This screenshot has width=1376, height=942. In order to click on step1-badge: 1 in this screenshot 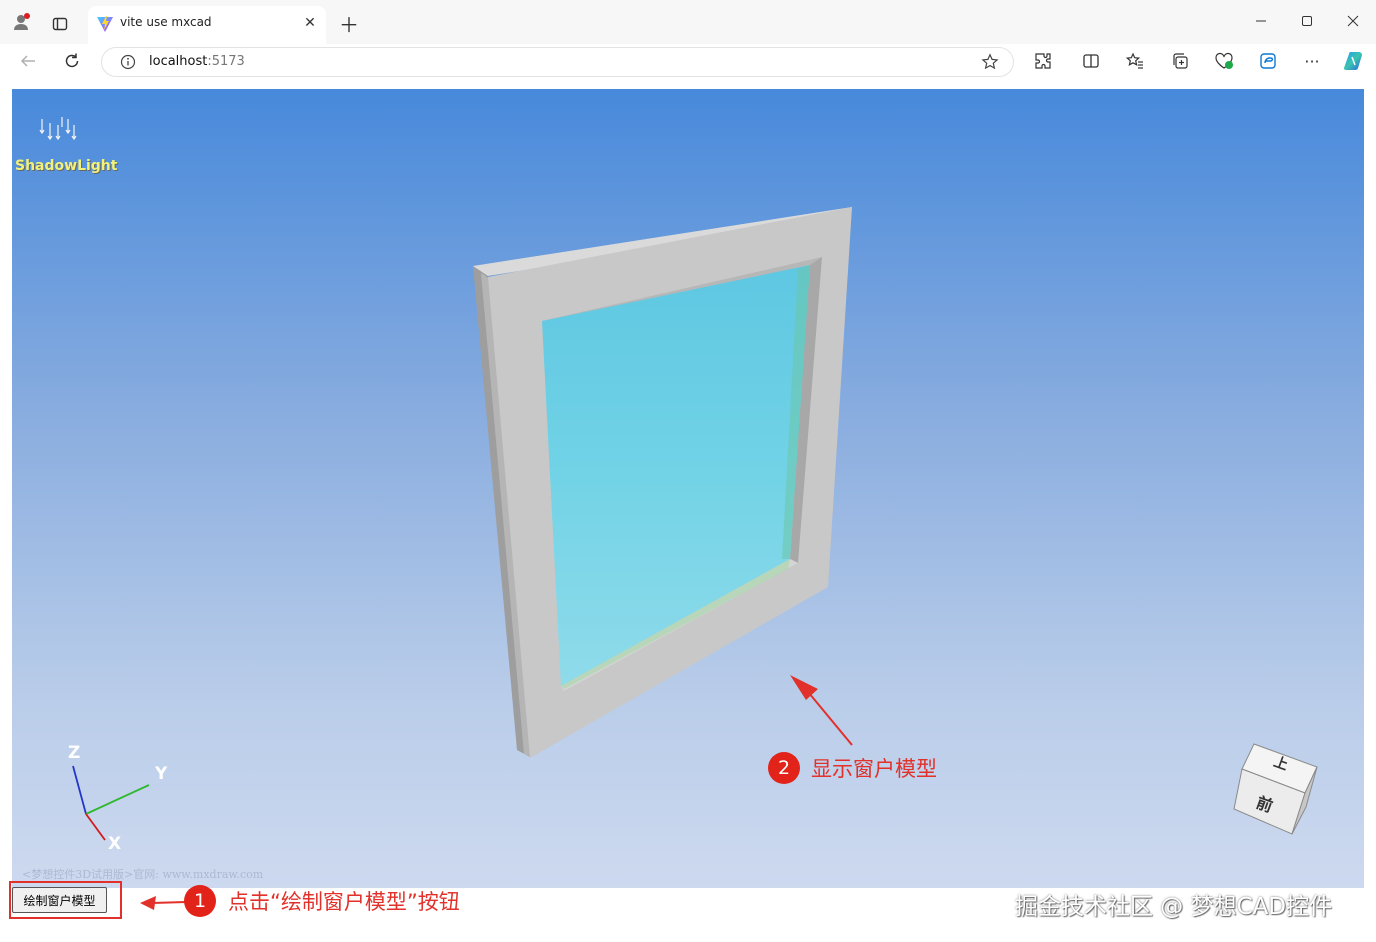, I will do `click(200, 901)`.